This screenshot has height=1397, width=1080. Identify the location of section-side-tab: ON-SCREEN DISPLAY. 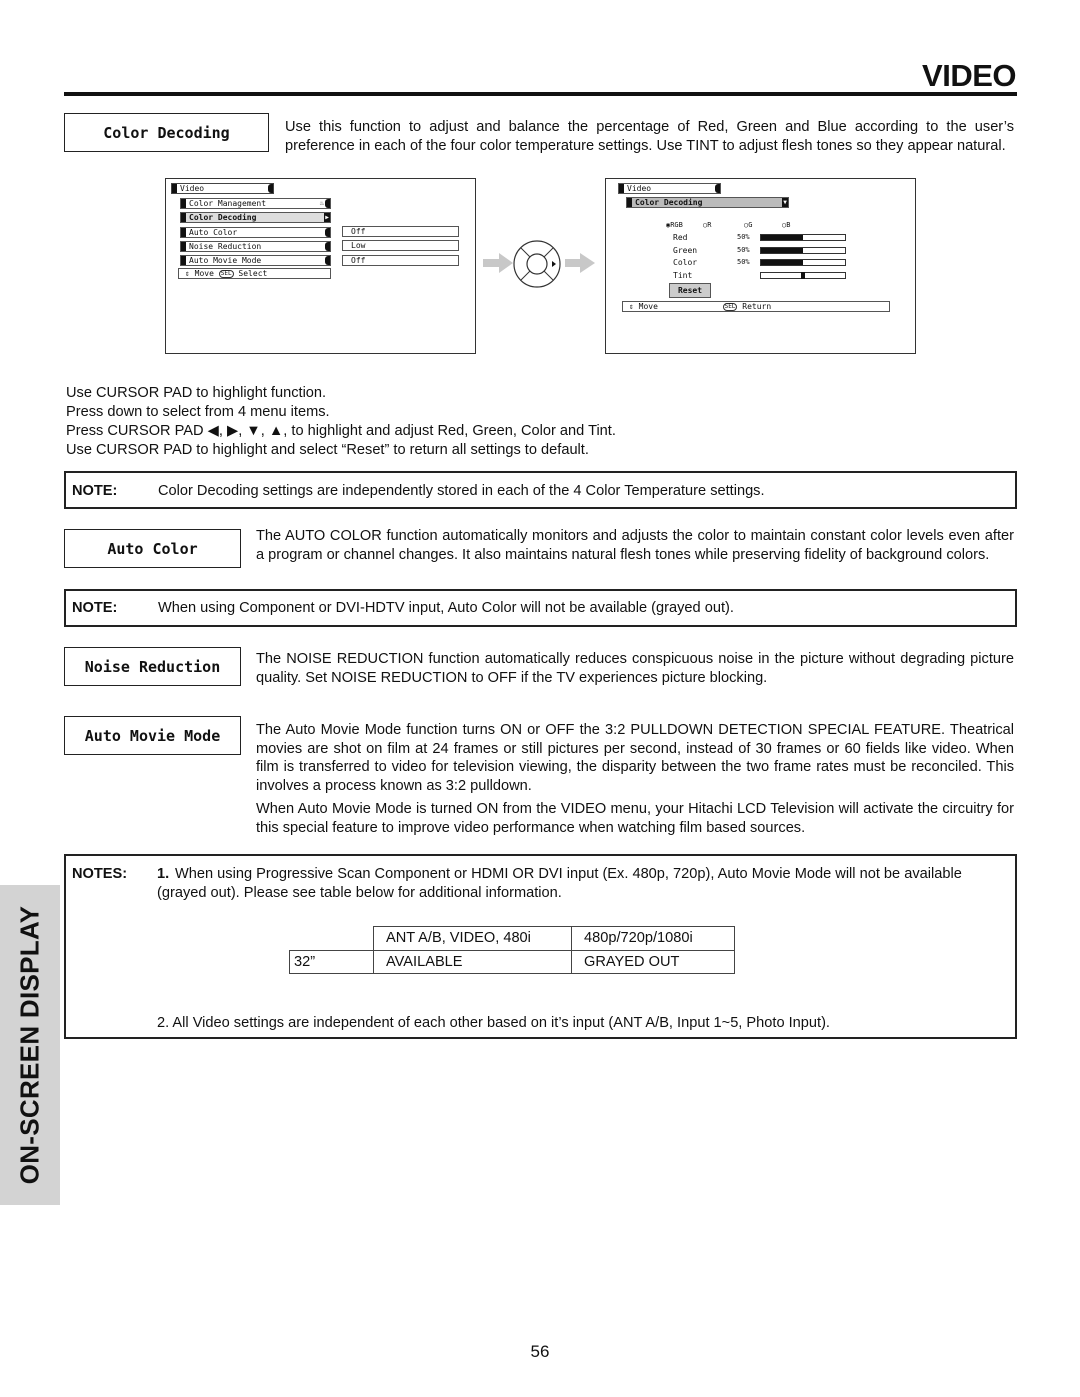
(30, 1045).